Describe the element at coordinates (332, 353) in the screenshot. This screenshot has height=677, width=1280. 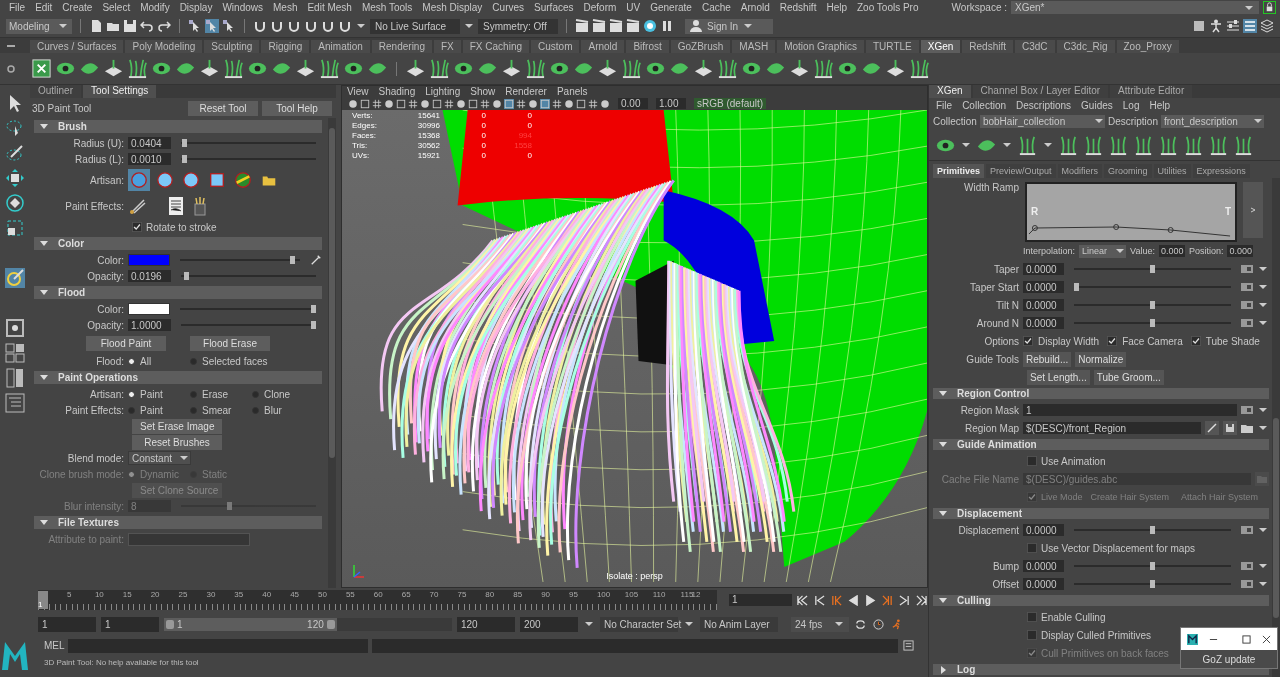
I see `scrollbar` at that location.